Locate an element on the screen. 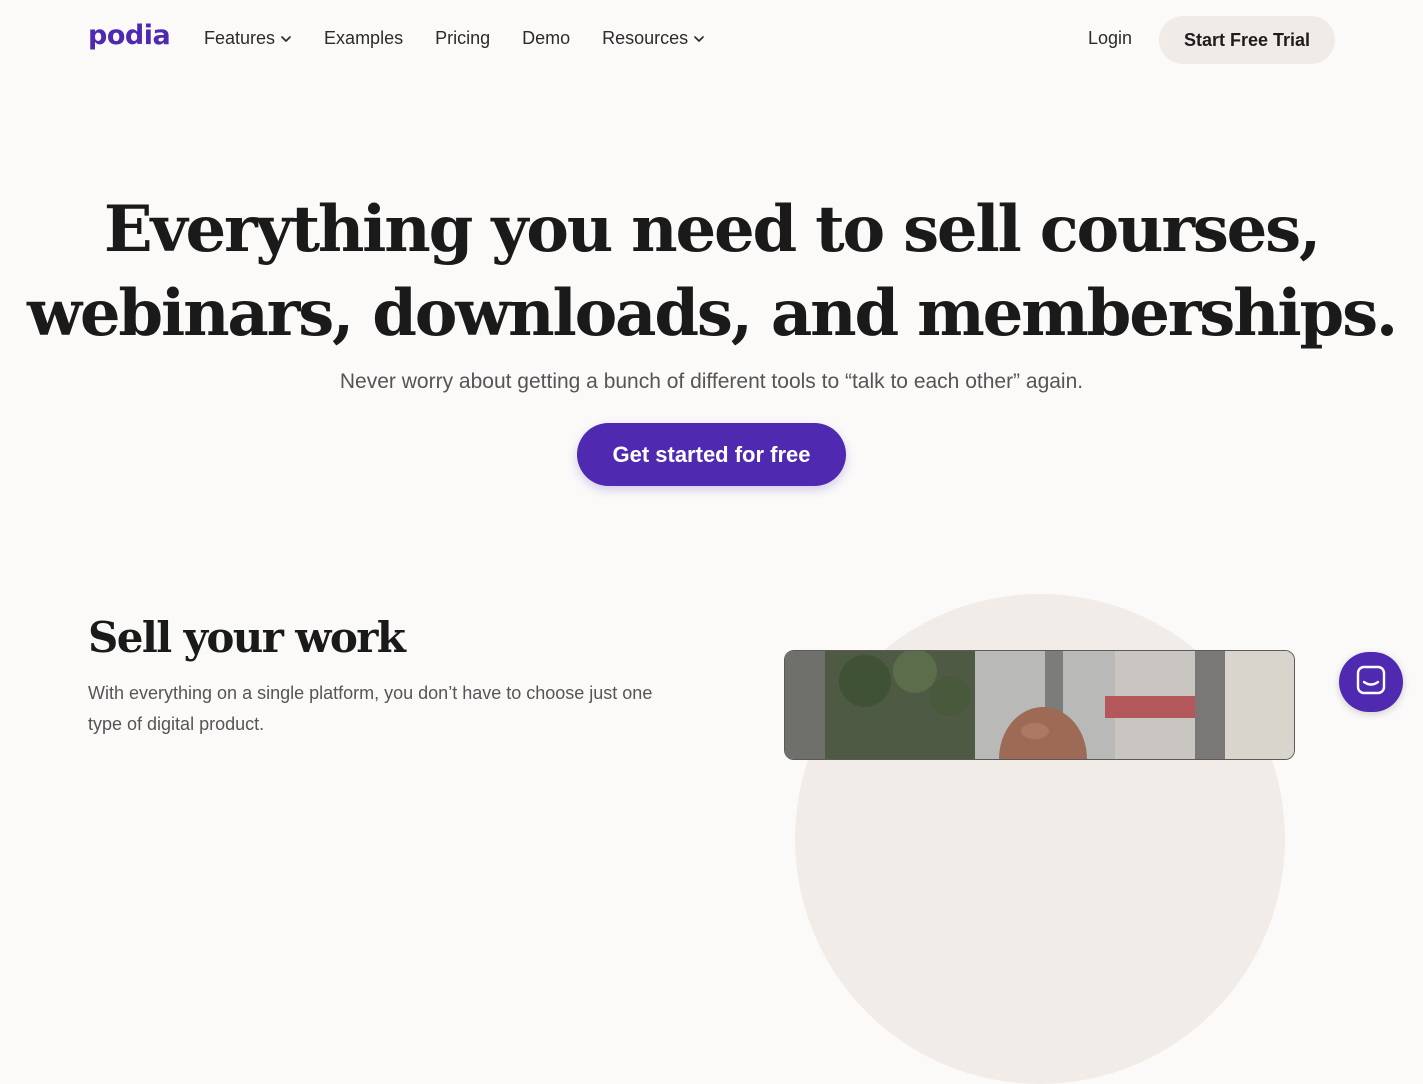  hero-title-line-2: webinars, downloads, and memberships. is located at coordinates (712, 313).